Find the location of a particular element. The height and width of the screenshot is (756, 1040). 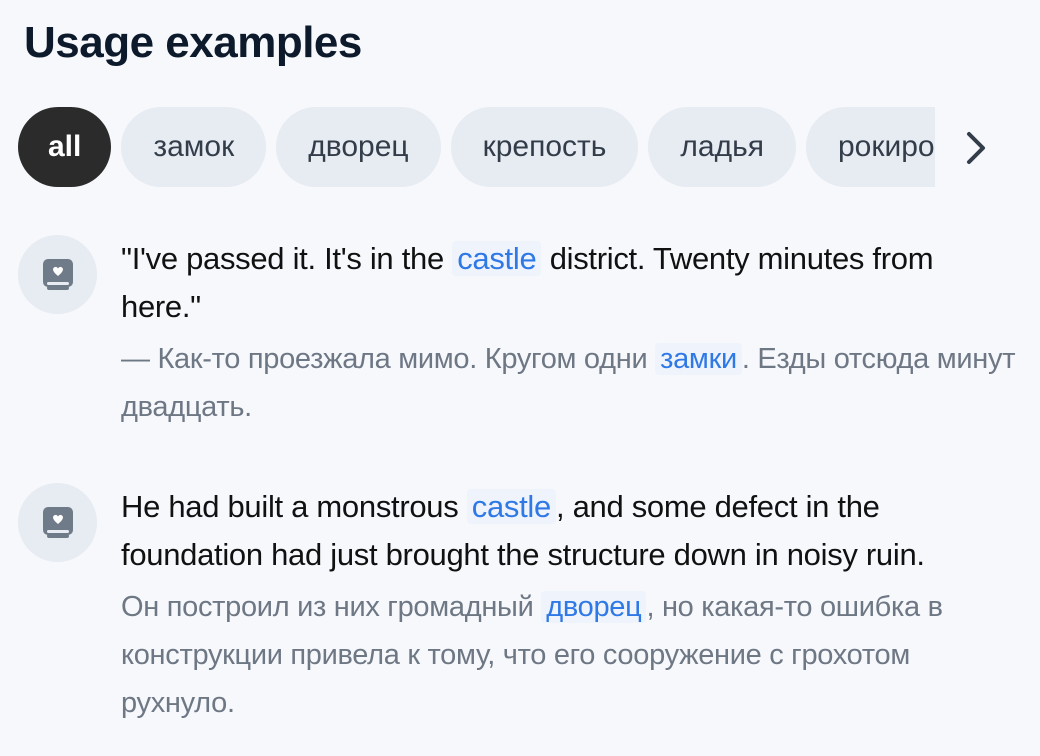

translation-text-before: — Как-то проезжала мимо. Кругом одни is located at coordinates (388, 359).